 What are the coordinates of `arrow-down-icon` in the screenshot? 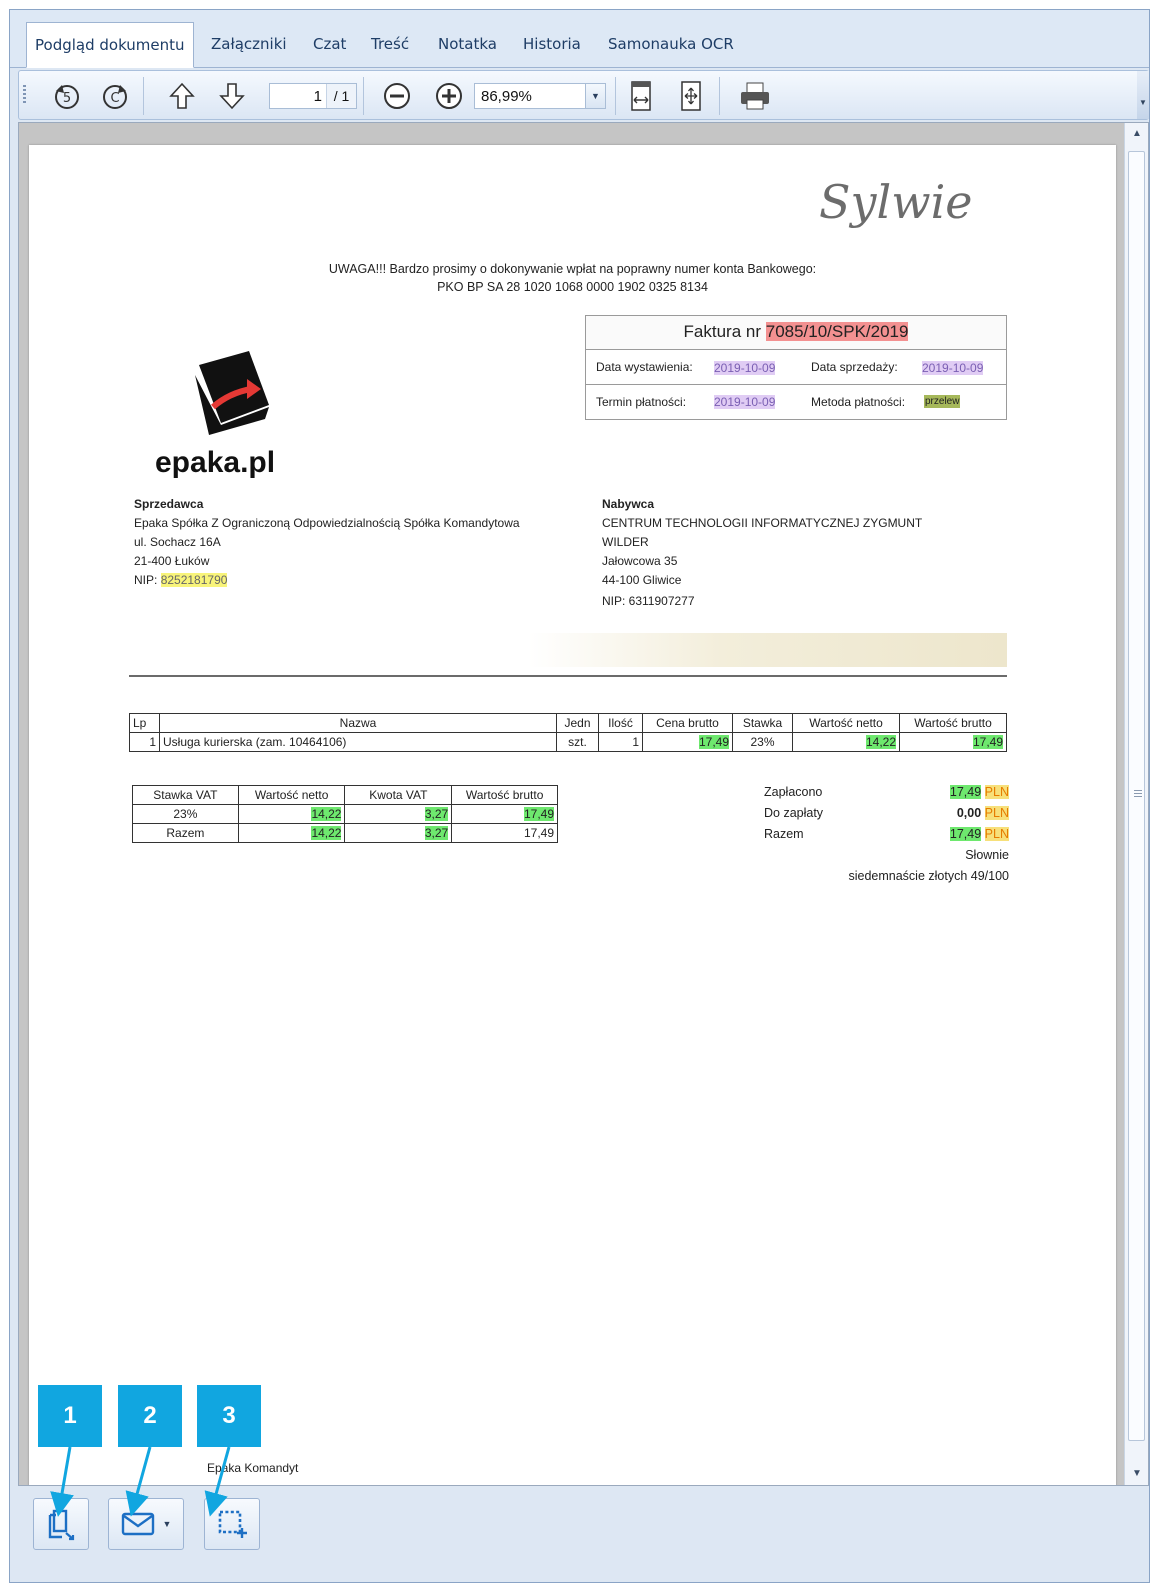 It's located at (232, 96).